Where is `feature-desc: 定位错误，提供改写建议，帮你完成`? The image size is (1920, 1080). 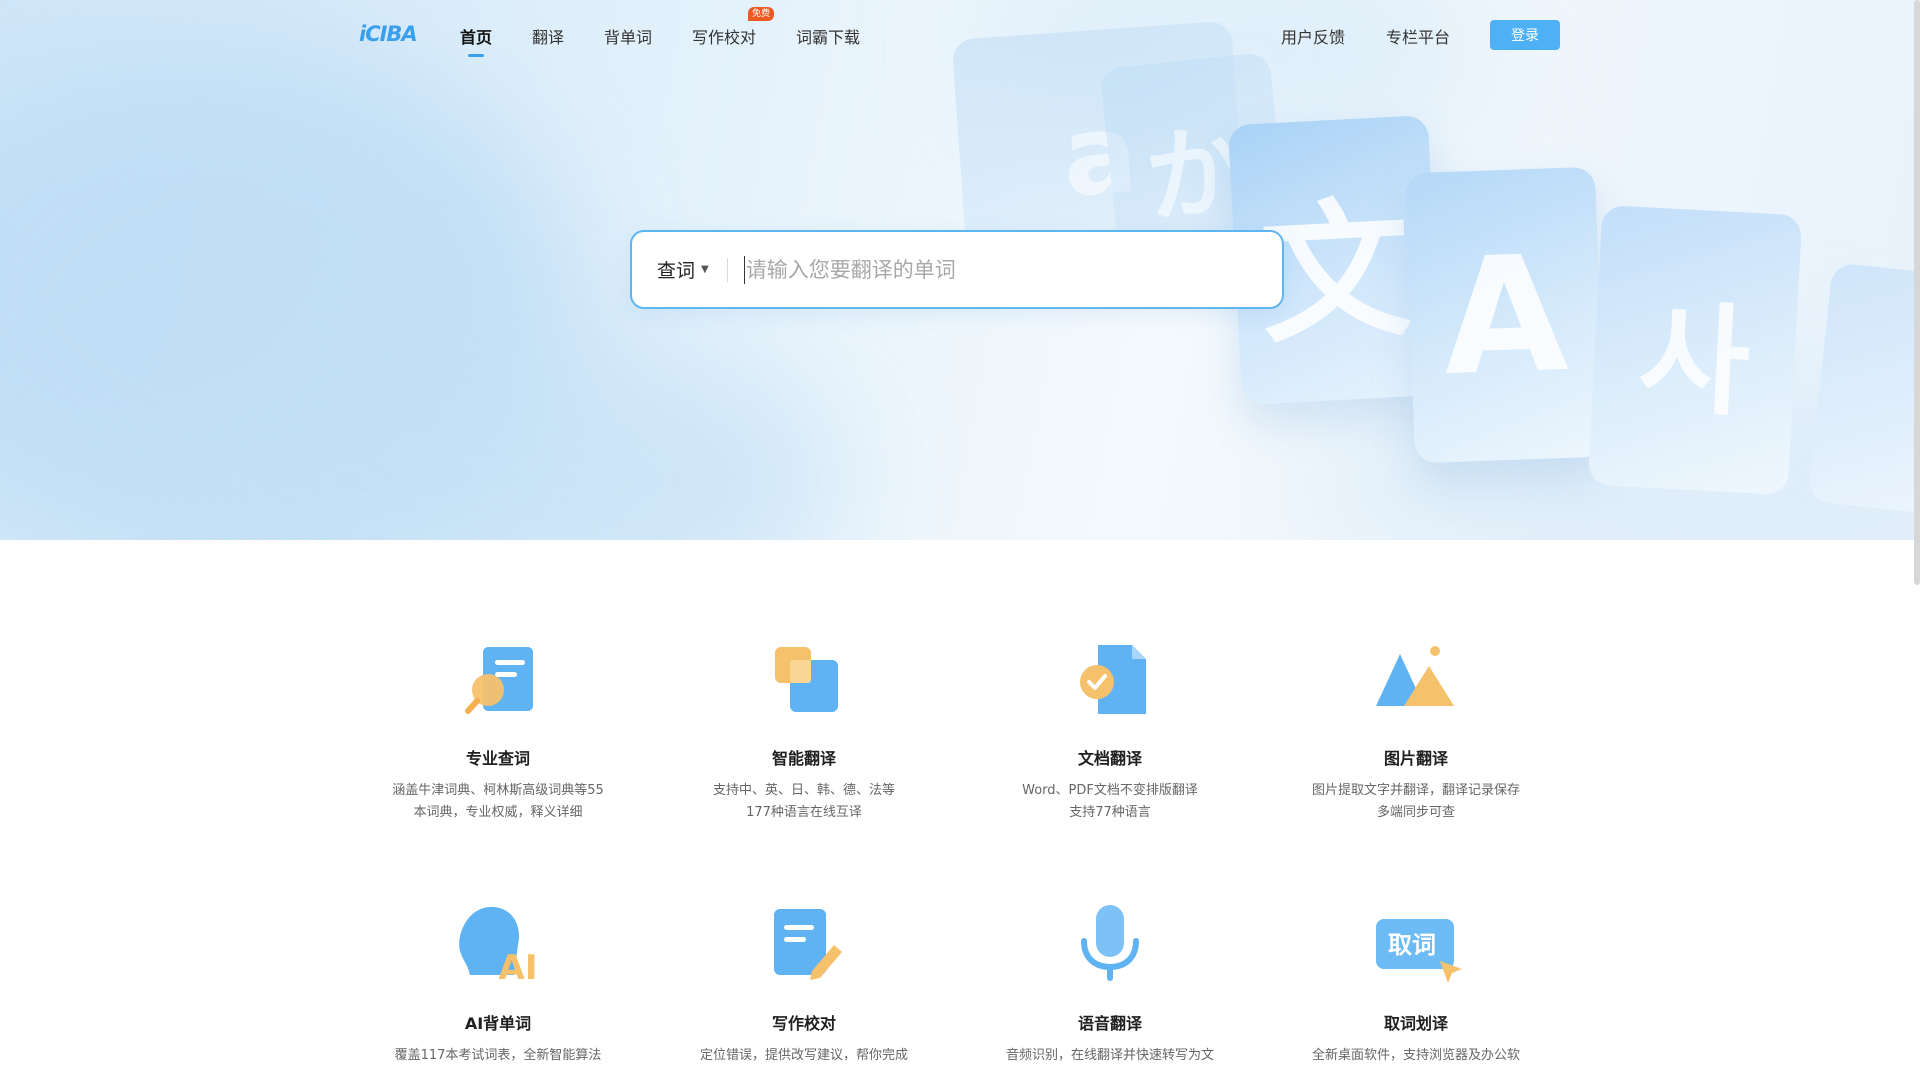 feature-desc: 定位错误，提供改写建议，帮你完成 is located at coordinates (804, 1056).